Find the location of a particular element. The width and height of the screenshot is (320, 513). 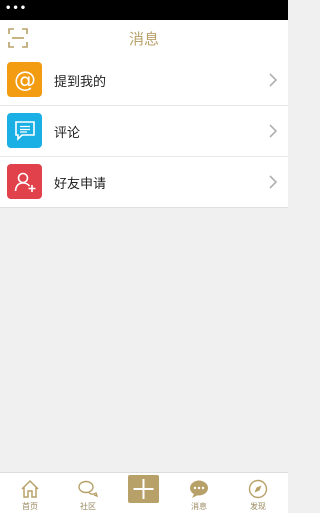

list-item-label: 评论 is located at coordinates (67, 133).